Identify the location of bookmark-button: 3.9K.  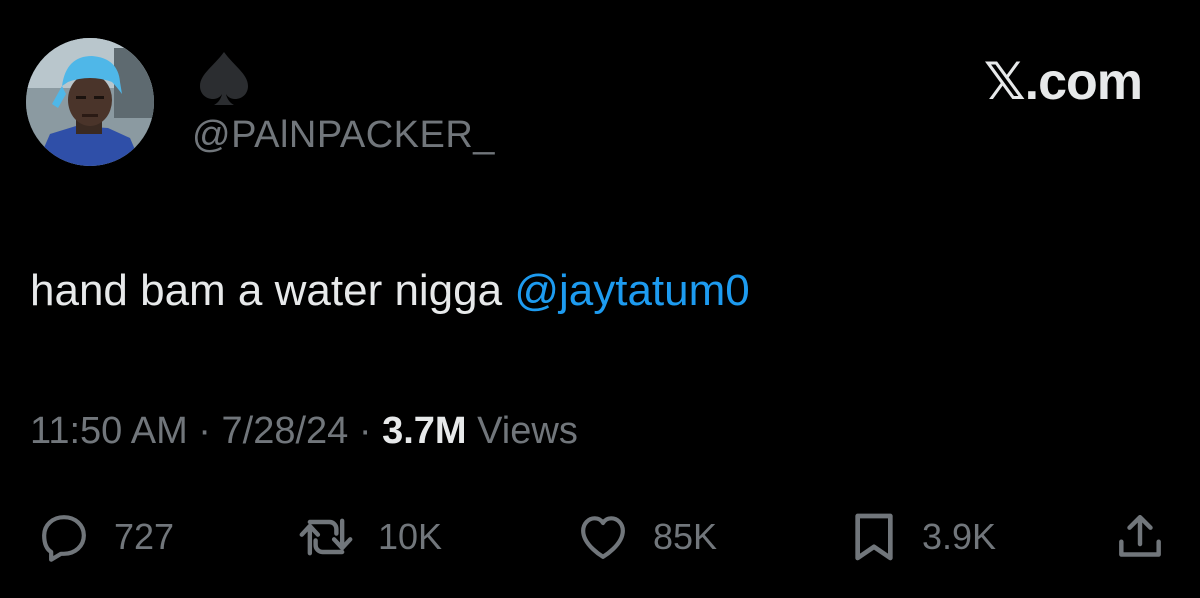
(922, 537).